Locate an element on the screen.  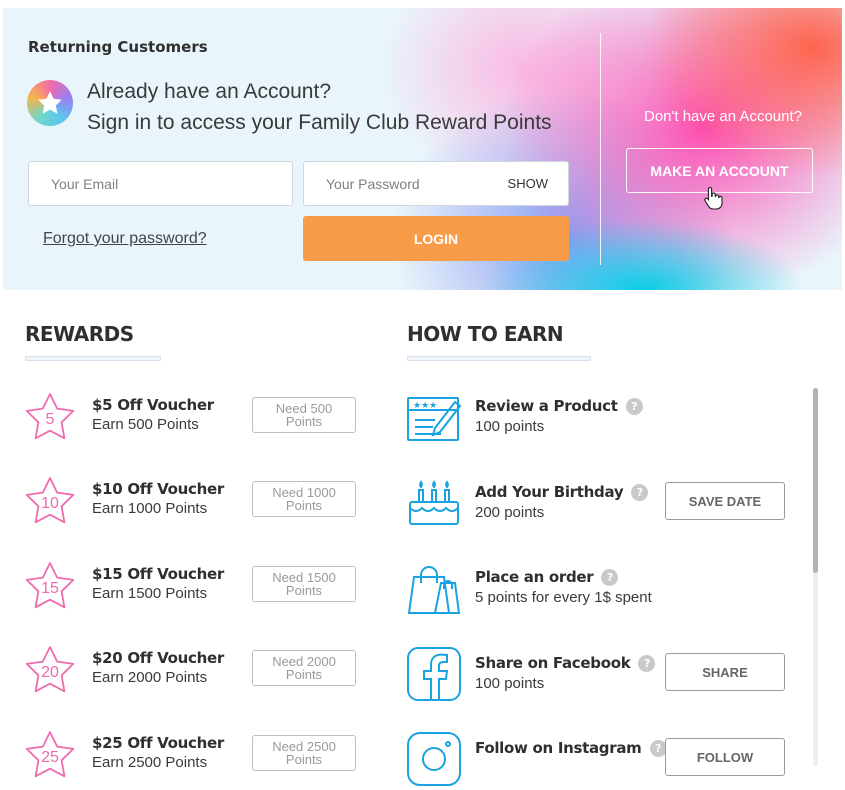
reward-subtitle: Earn 1500 Points is located at coordinates (150, 593).